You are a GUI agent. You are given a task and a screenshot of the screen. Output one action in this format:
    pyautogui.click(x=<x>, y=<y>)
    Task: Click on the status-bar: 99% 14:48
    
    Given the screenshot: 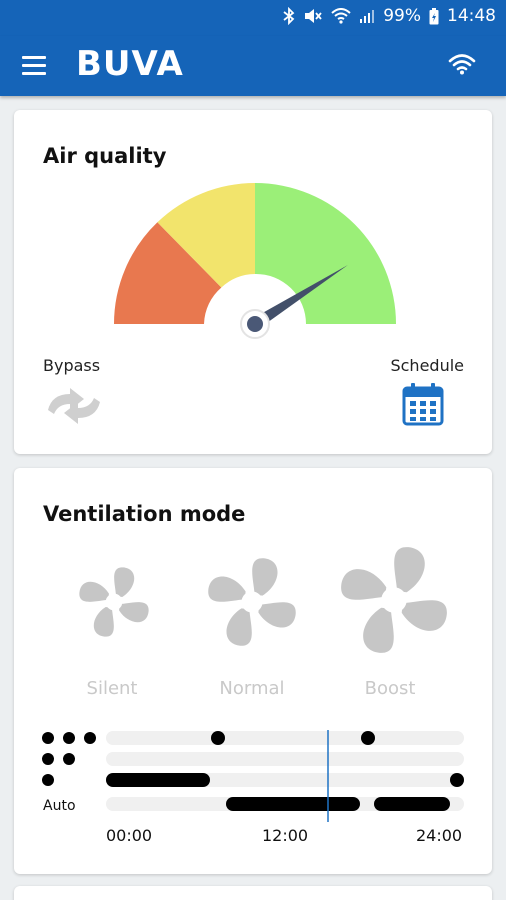 What is the action you would take?
    pyautogui.click(x=253, y=18)
    